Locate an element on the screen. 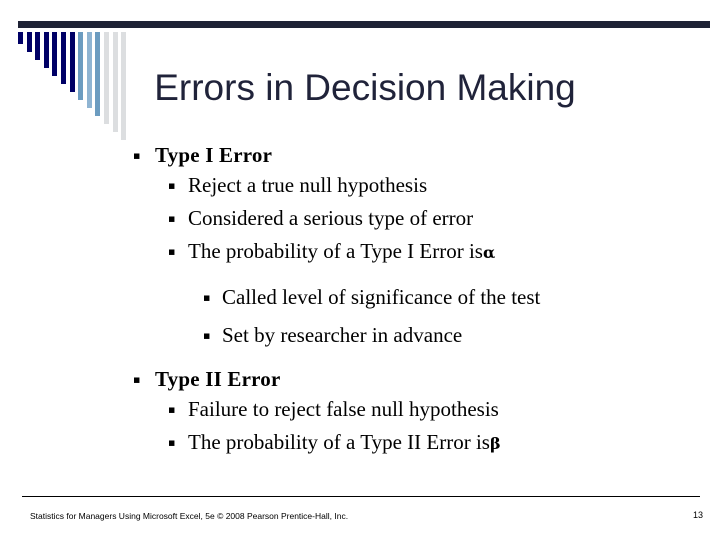 The height and width of the screenshot is (540, 720). outline-item-level1: ▪ Type I Error is located at coordinates (360, 158).